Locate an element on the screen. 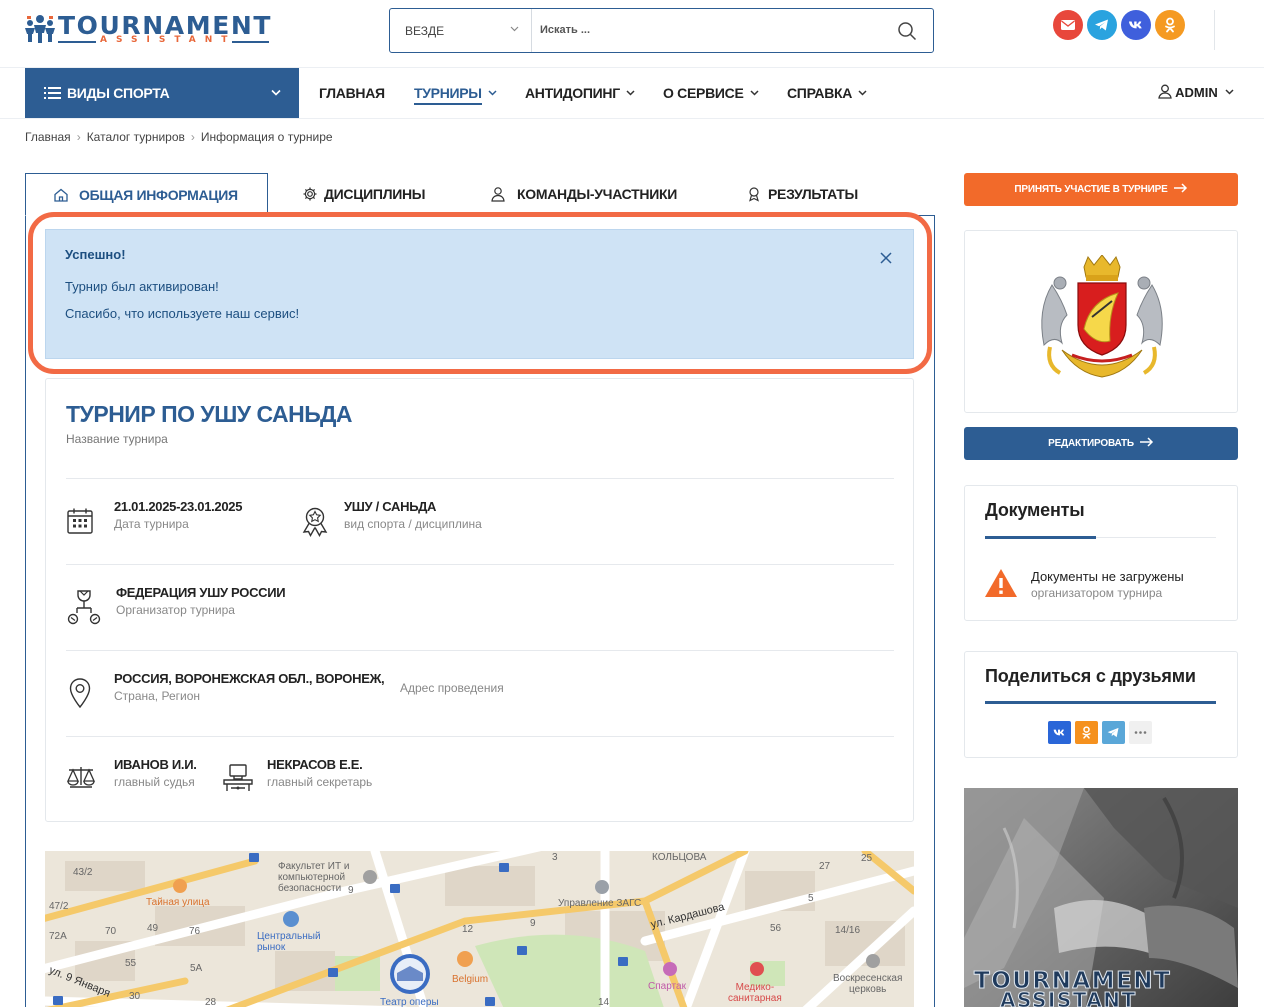 The width and height of the screenshot is (1264, 1007). nav-item-tournaments: ТУРНИРЫ is located at coordinates (455, 95).